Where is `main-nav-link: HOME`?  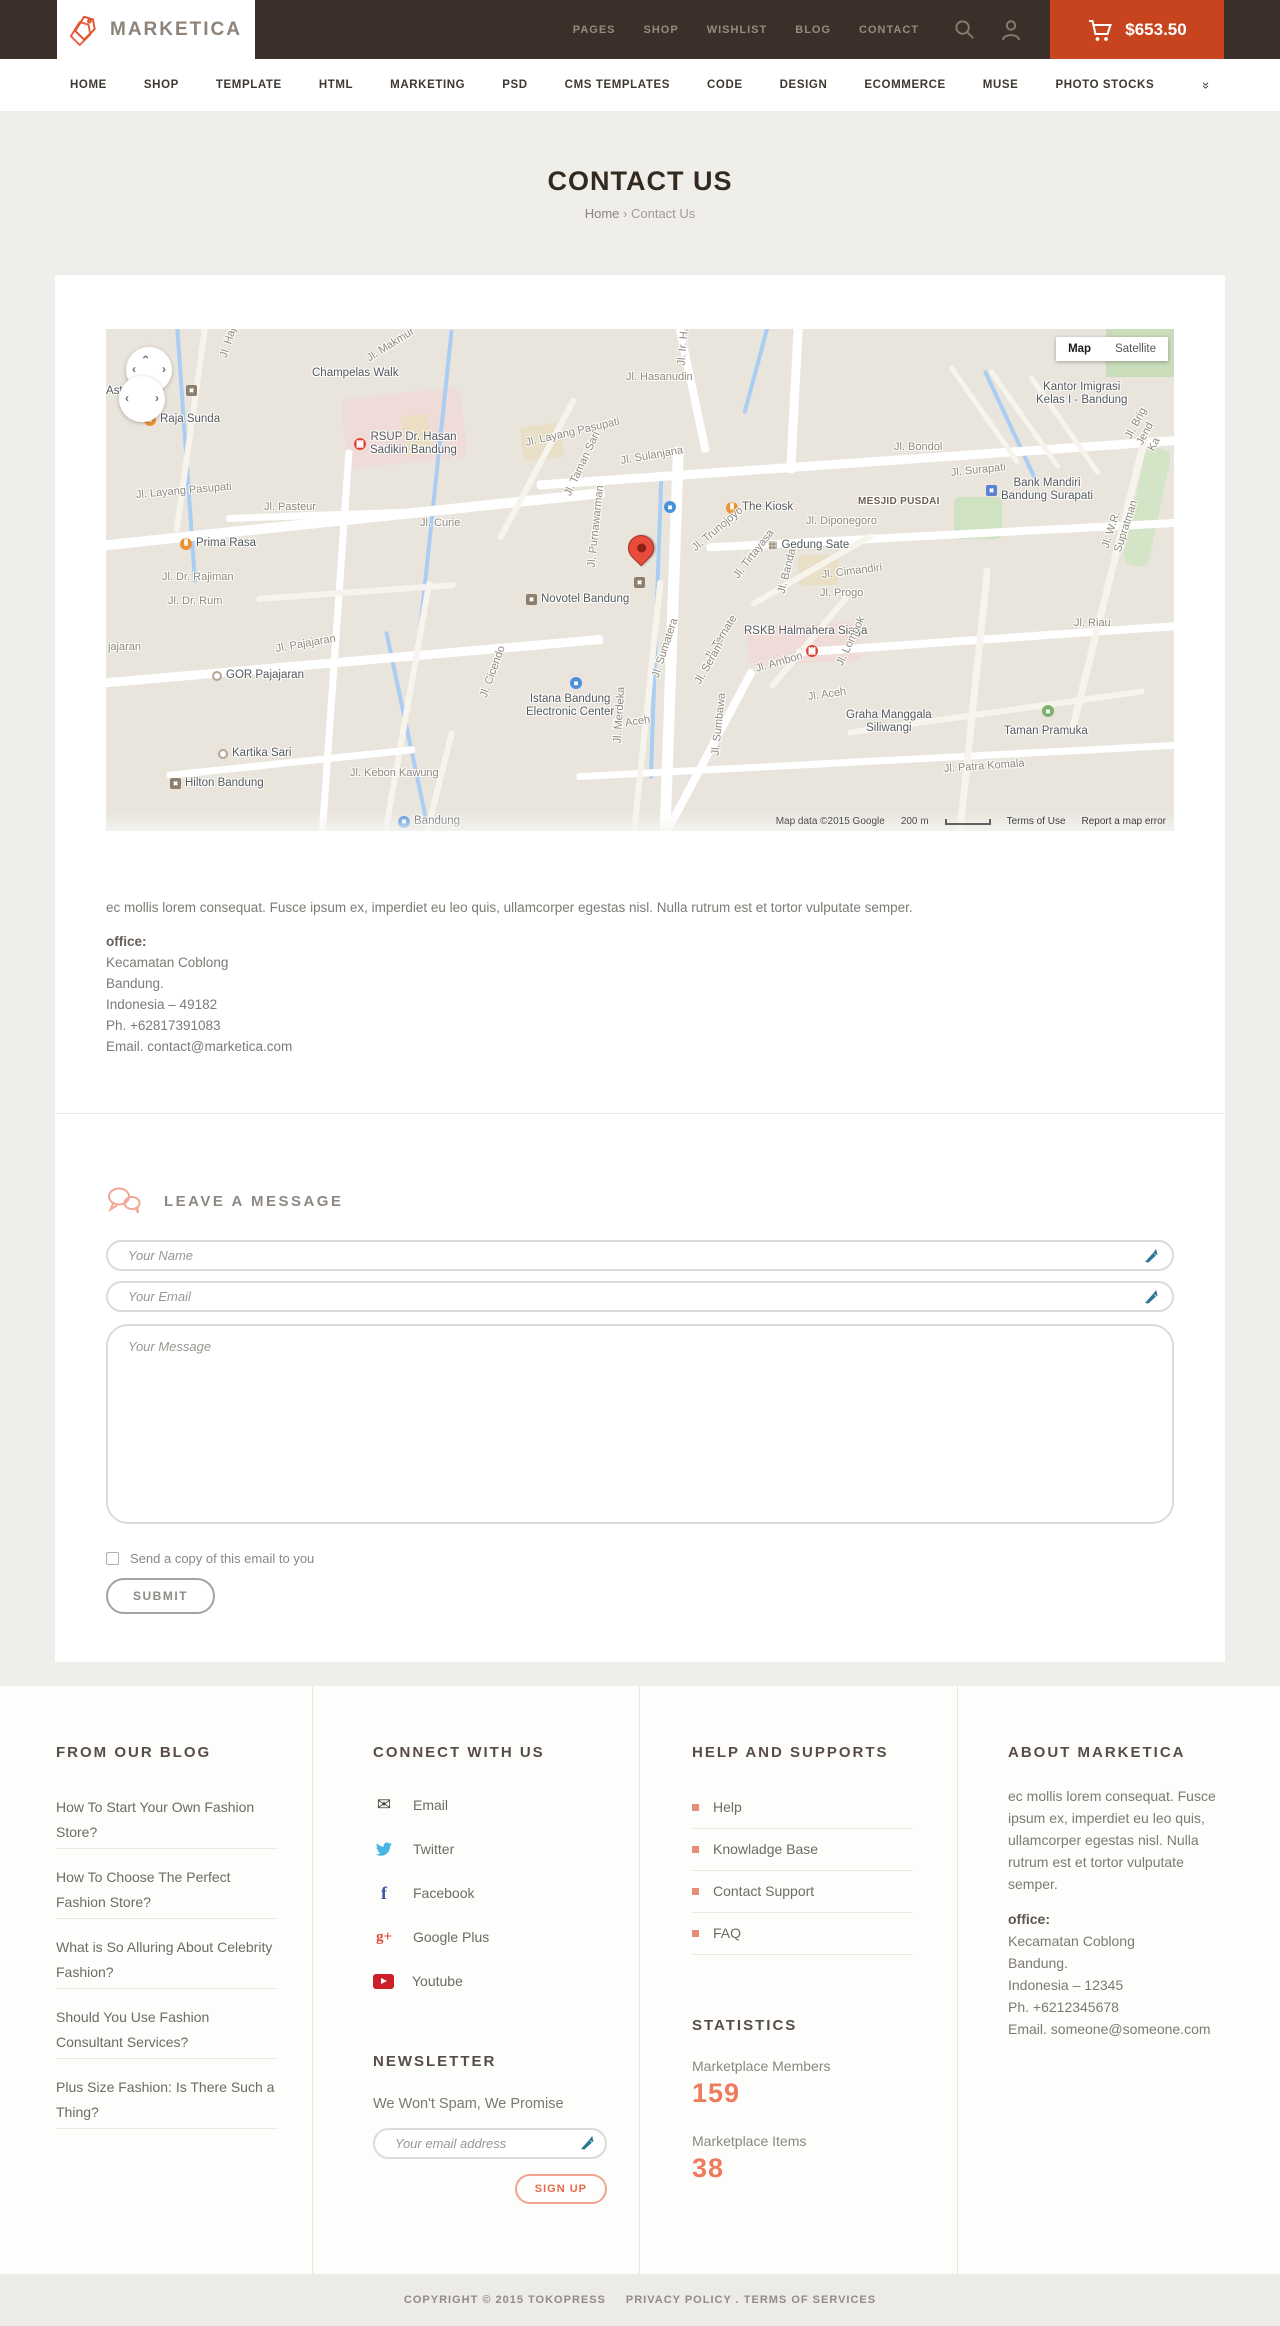 main-nav-link: HOME is located at coordinates (88, 85).